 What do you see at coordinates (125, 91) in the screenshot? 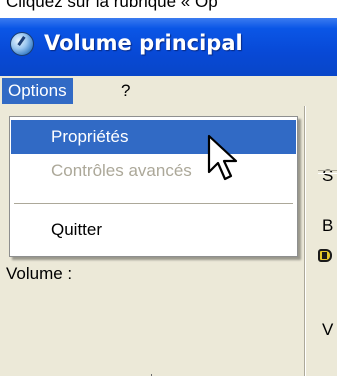
I see `menu-help: ?` at bounding box center [125, 91].